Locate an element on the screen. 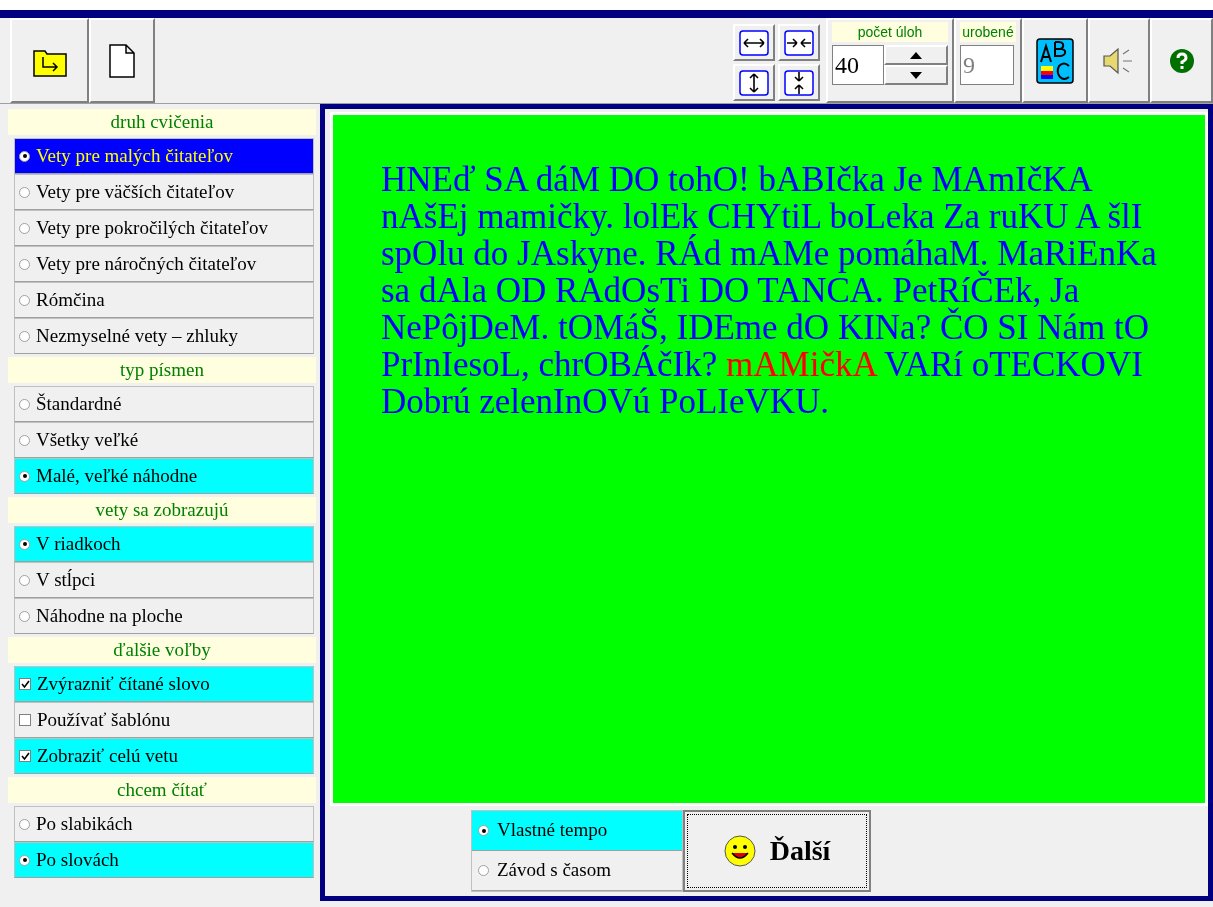 The image size is (1213, 907). decrement-button is located at coordinates (916, 75).